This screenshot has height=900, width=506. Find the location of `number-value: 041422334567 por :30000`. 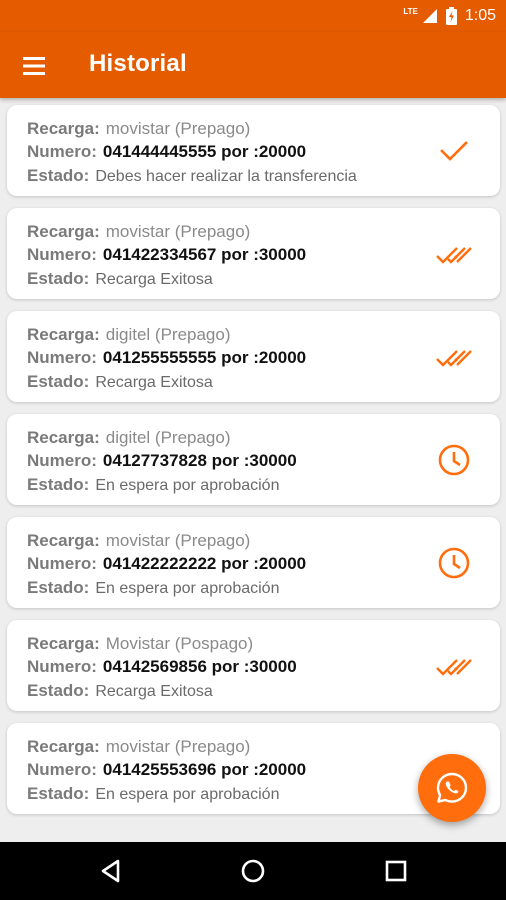

number-value: 041422334567 por :30000 is located at coordinates (204, 254).